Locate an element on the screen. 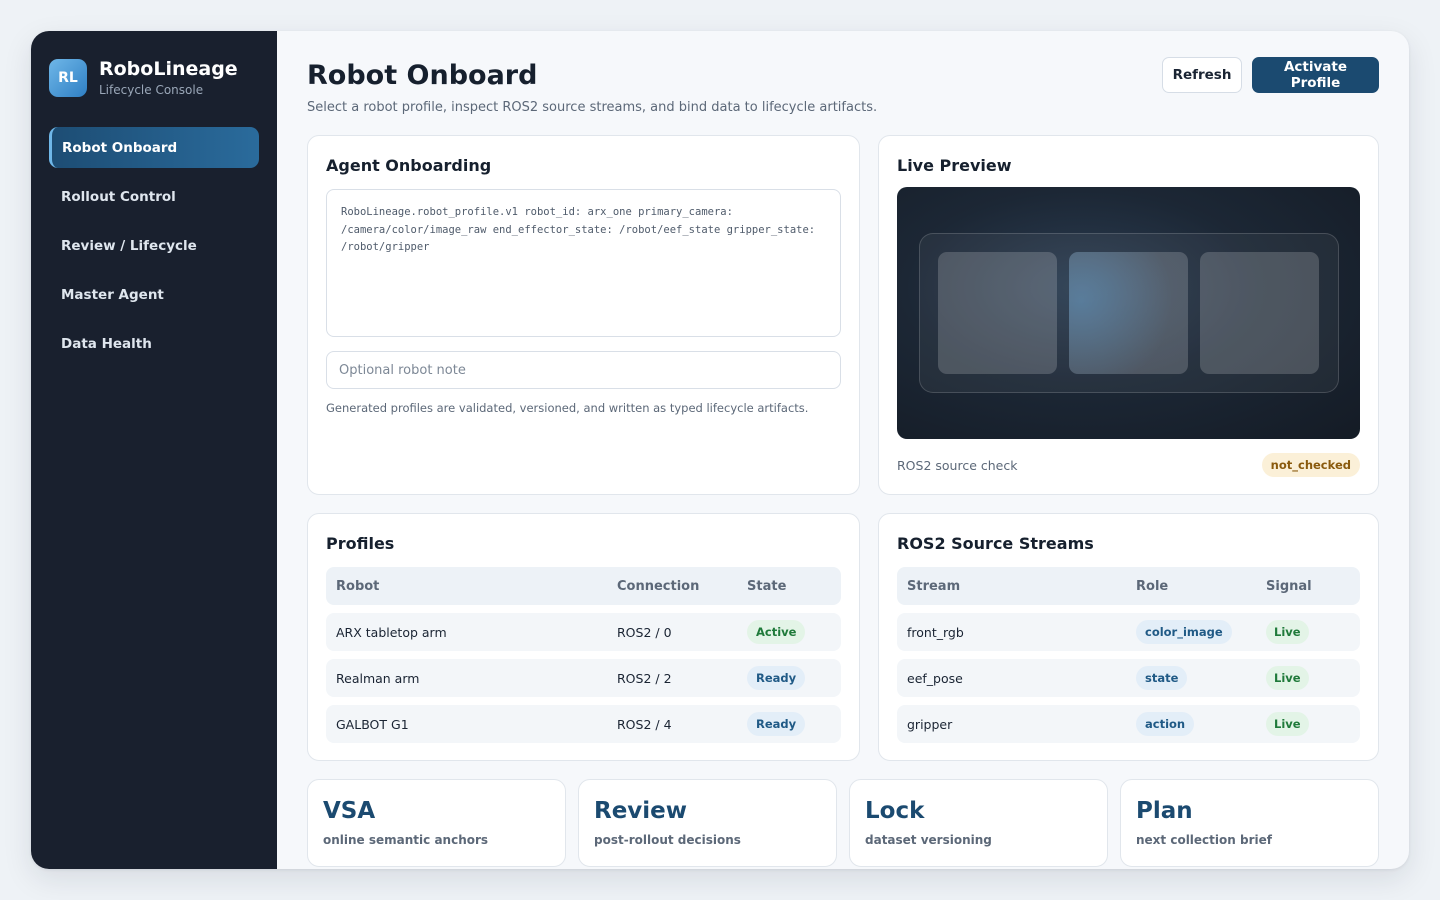  agent-onboarding-title: Agent Onboarding is located at coordinates (409, 165).